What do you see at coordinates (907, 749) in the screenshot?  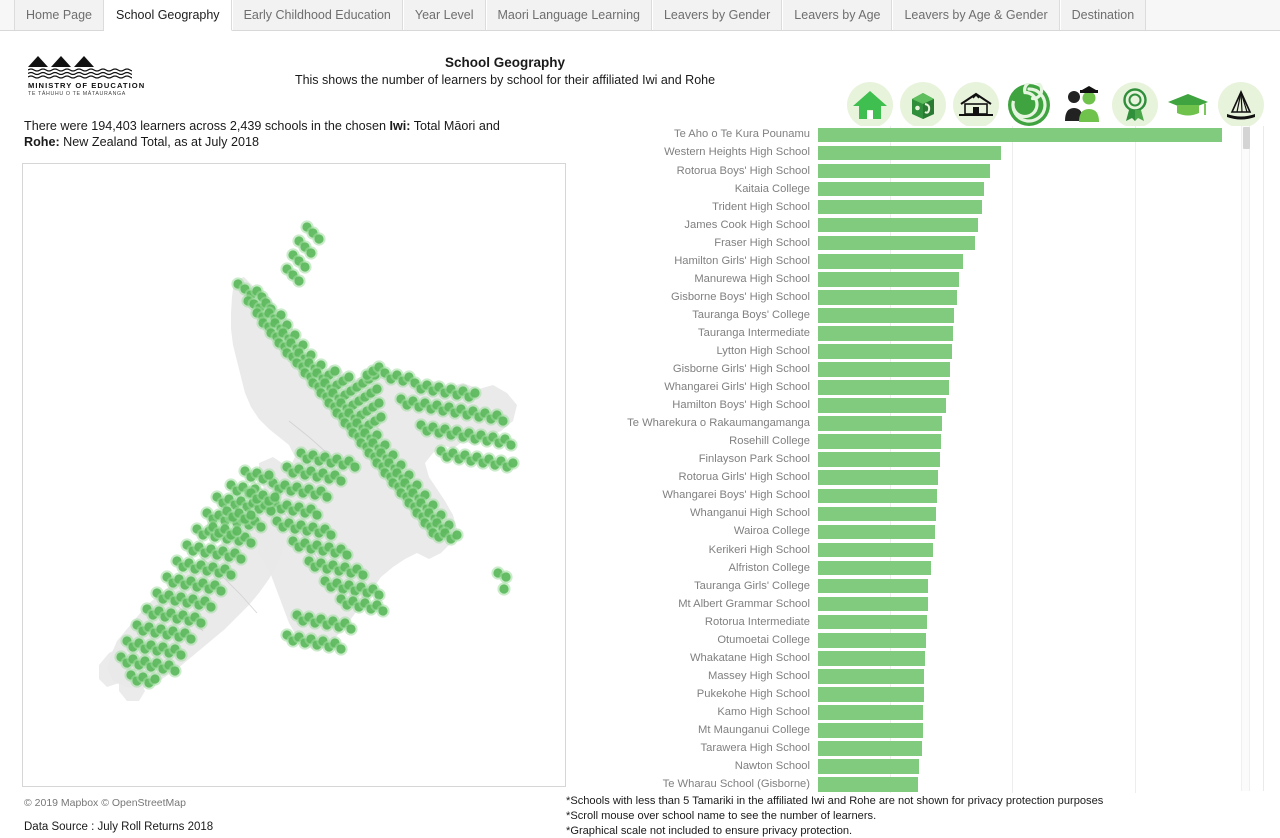 I see `bar-row: Tarawera High School` at bounding box center [907, 749].